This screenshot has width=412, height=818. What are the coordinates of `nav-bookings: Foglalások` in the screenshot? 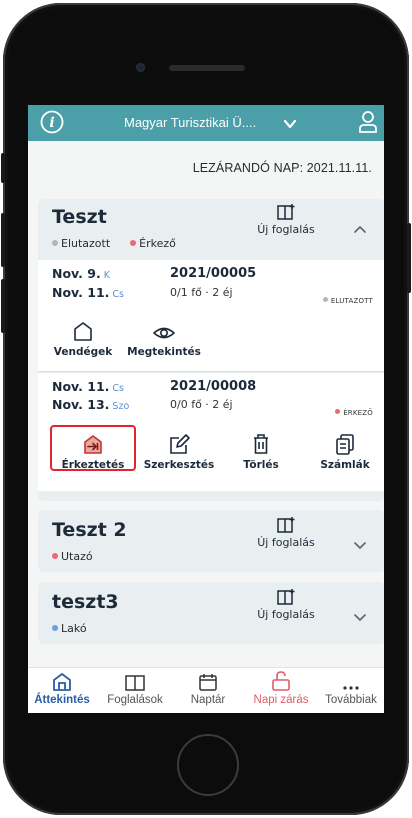 It's located at (135, 687).